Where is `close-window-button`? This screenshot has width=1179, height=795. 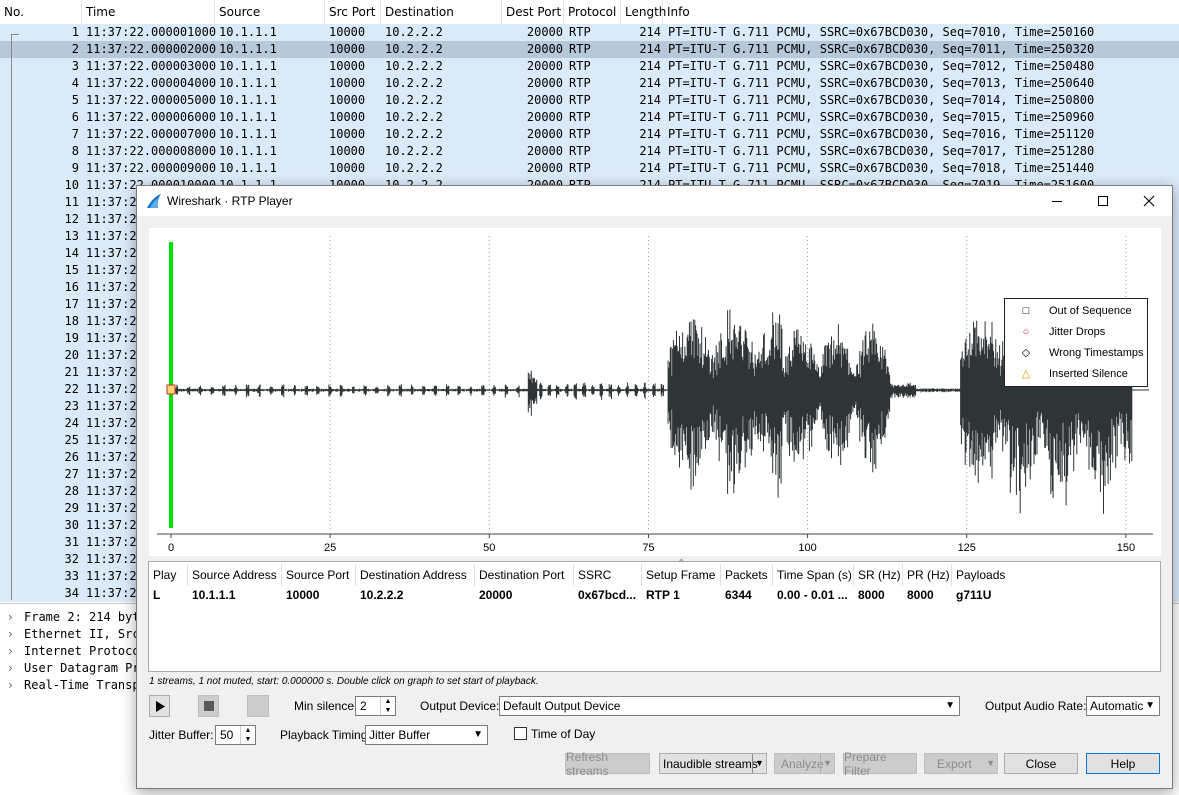 close-window-button is located at coordinates (1149, 201).